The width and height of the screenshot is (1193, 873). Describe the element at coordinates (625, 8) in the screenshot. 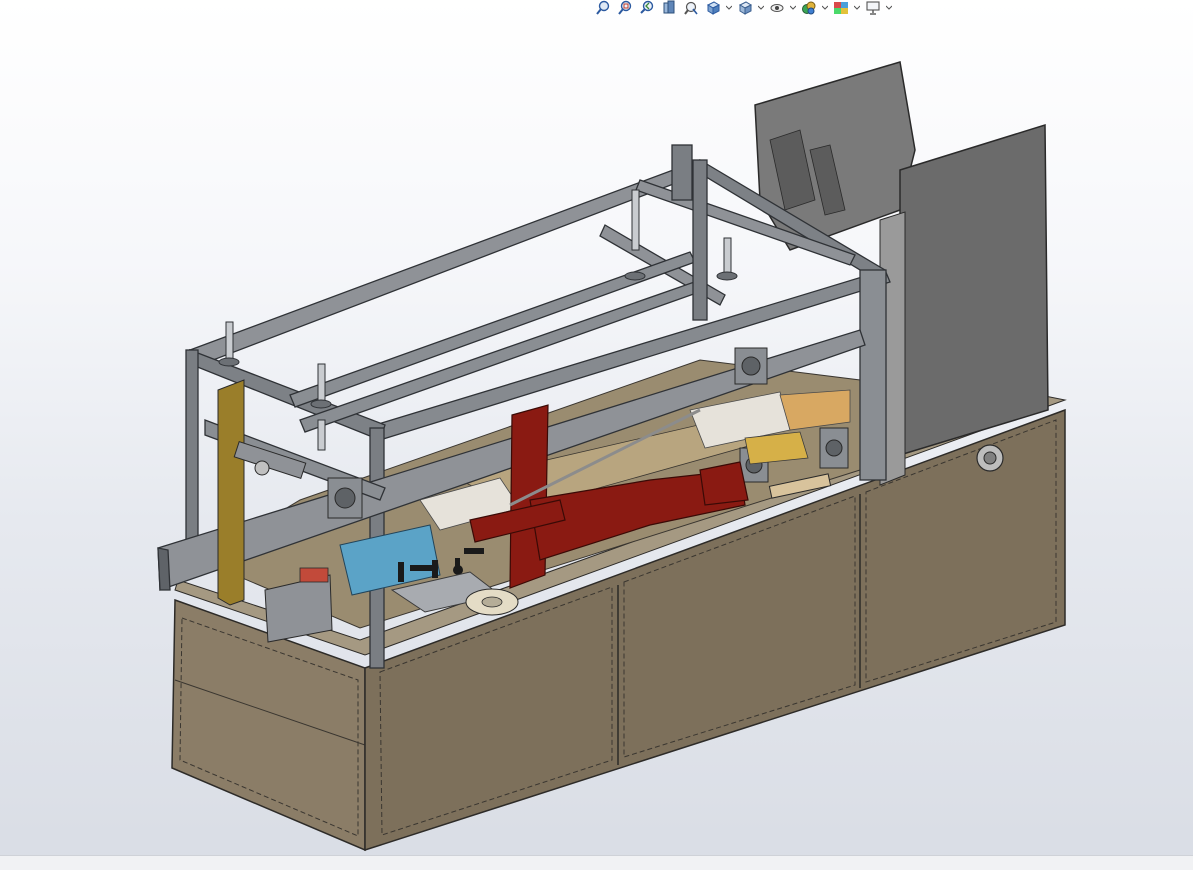

I see `zoom-to-area-icon` at that location.